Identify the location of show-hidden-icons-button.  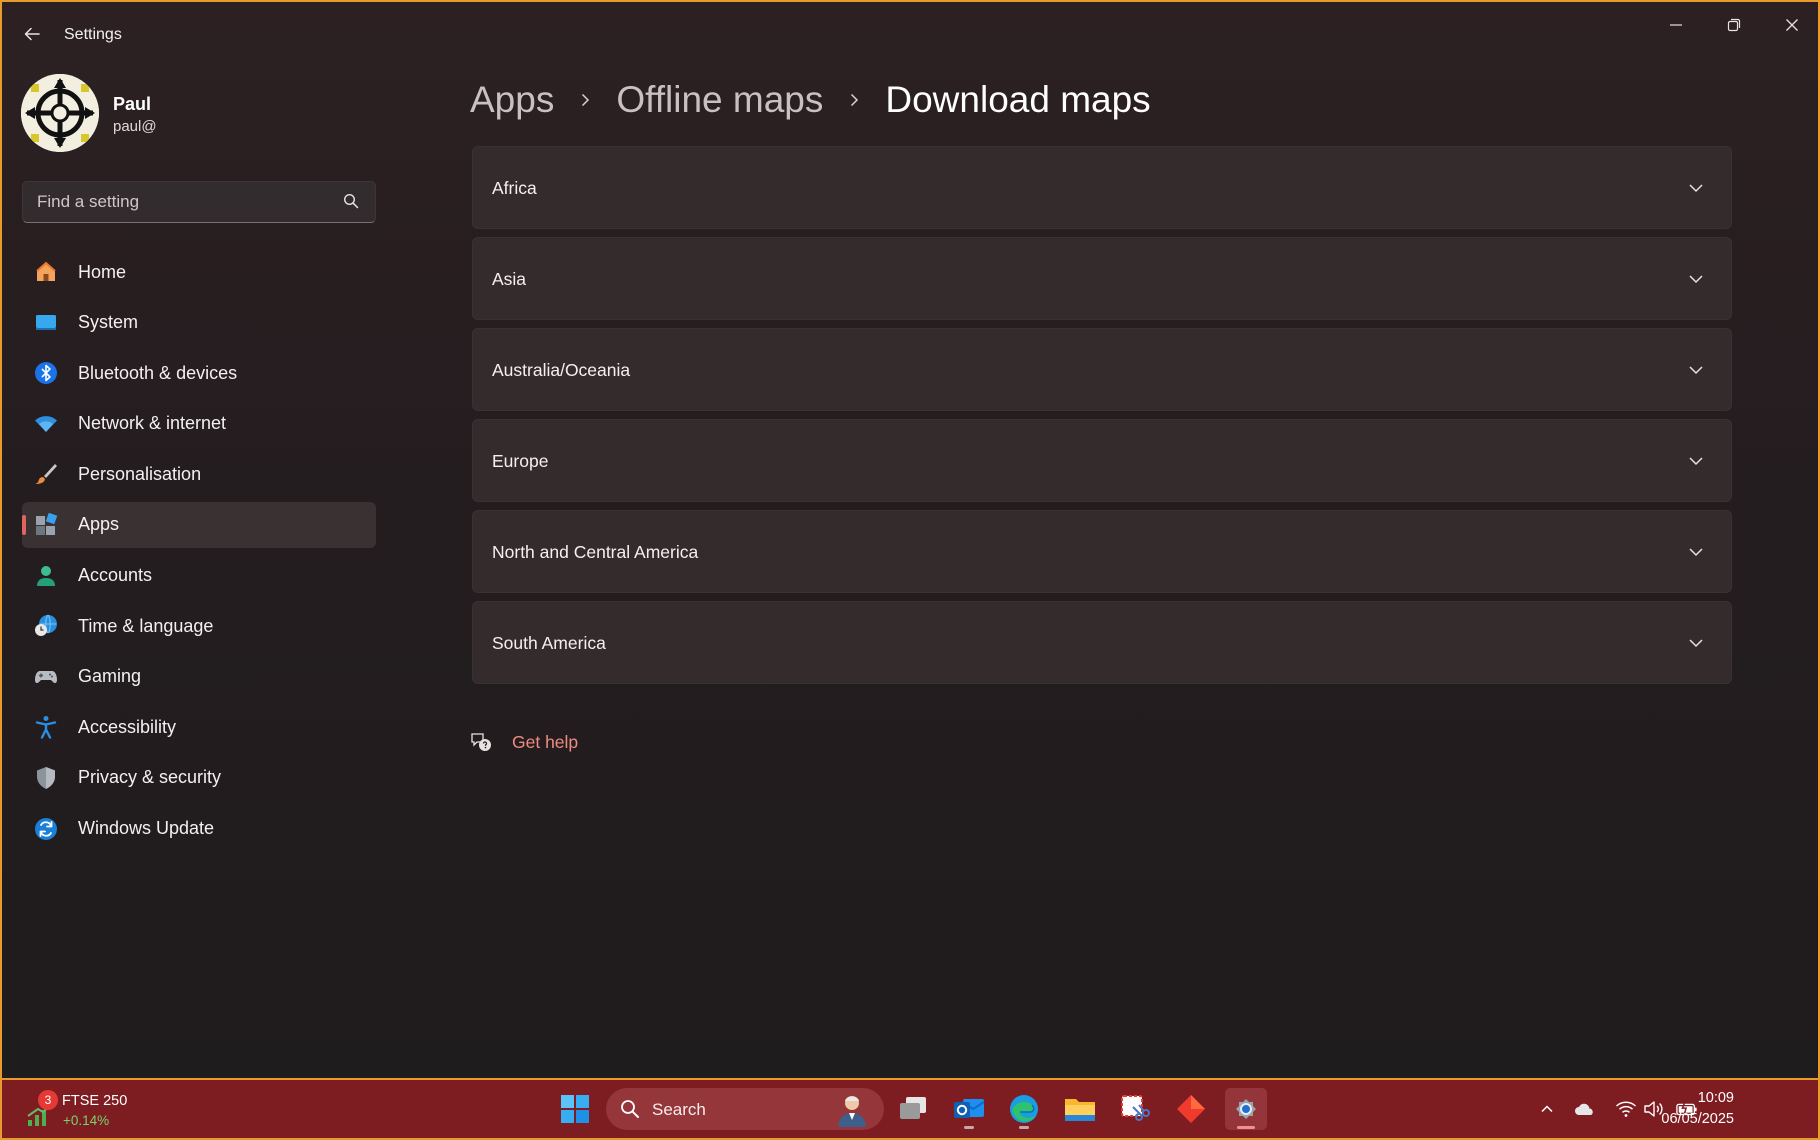
(1547, 1109).